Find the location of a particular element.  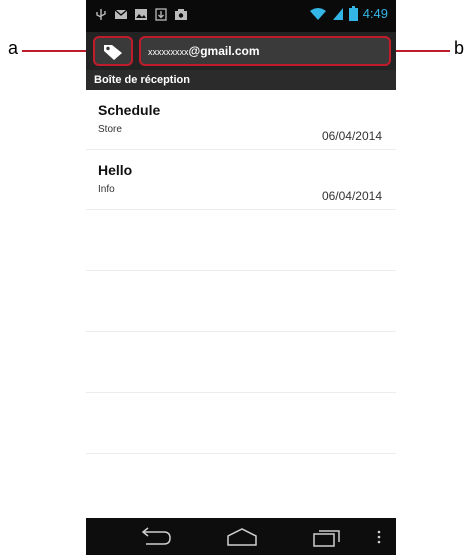

message-subject: Hello is located at coordinates (115, 170).